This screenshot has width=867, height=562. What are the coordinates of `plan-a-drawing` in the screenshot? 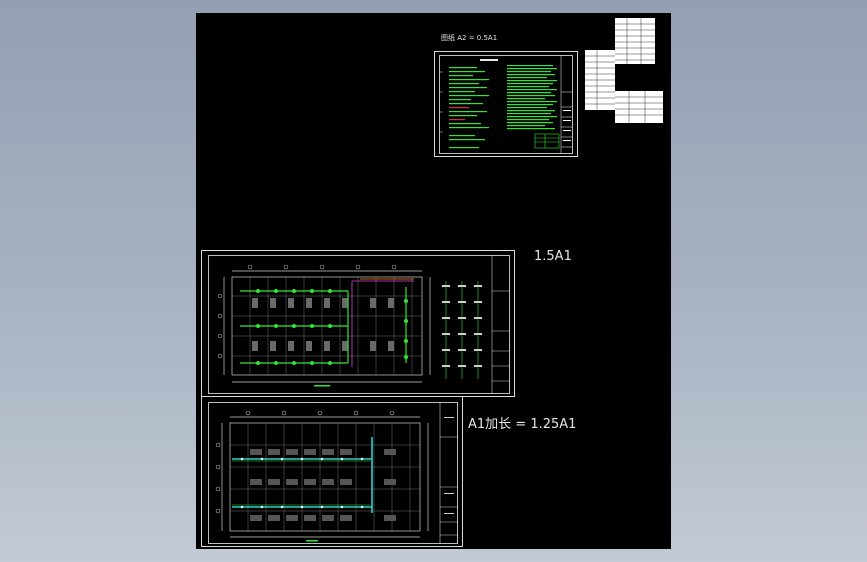 It's located at (363, 324).